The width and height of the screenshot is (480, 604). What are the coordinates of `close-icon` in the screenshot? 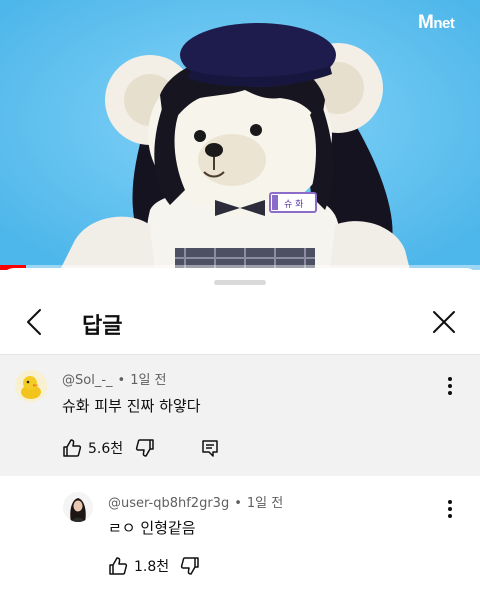 It's located at (444, 322).